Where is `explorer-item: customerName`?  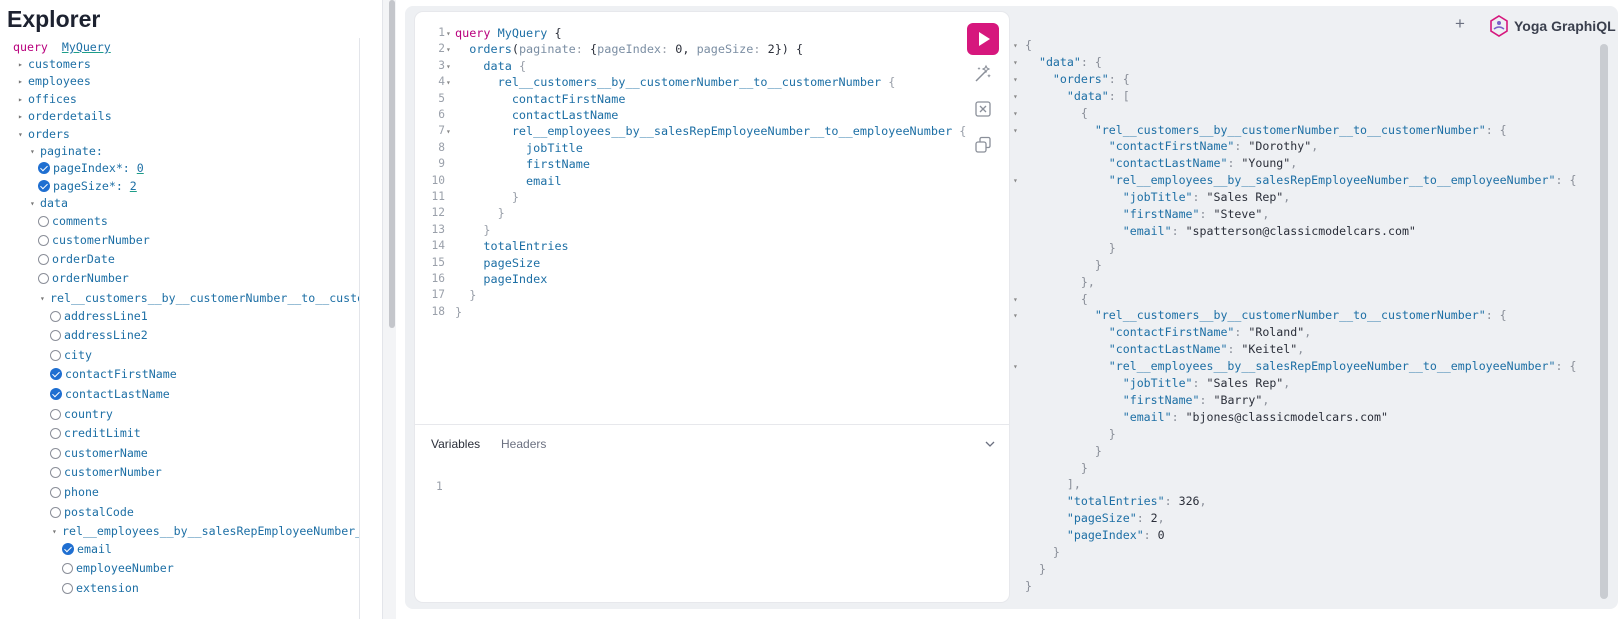
explorer-item: customerName is located at coordinates (99, 453).